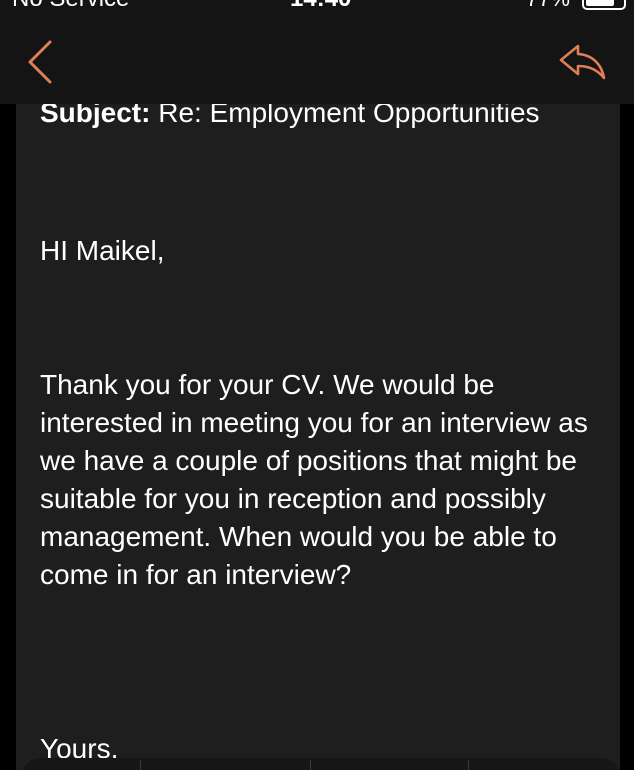 The image size is (634, 770). Describe the element at coordinates (317, 63) in the screenshot. I see `navigation-bar` at that location.